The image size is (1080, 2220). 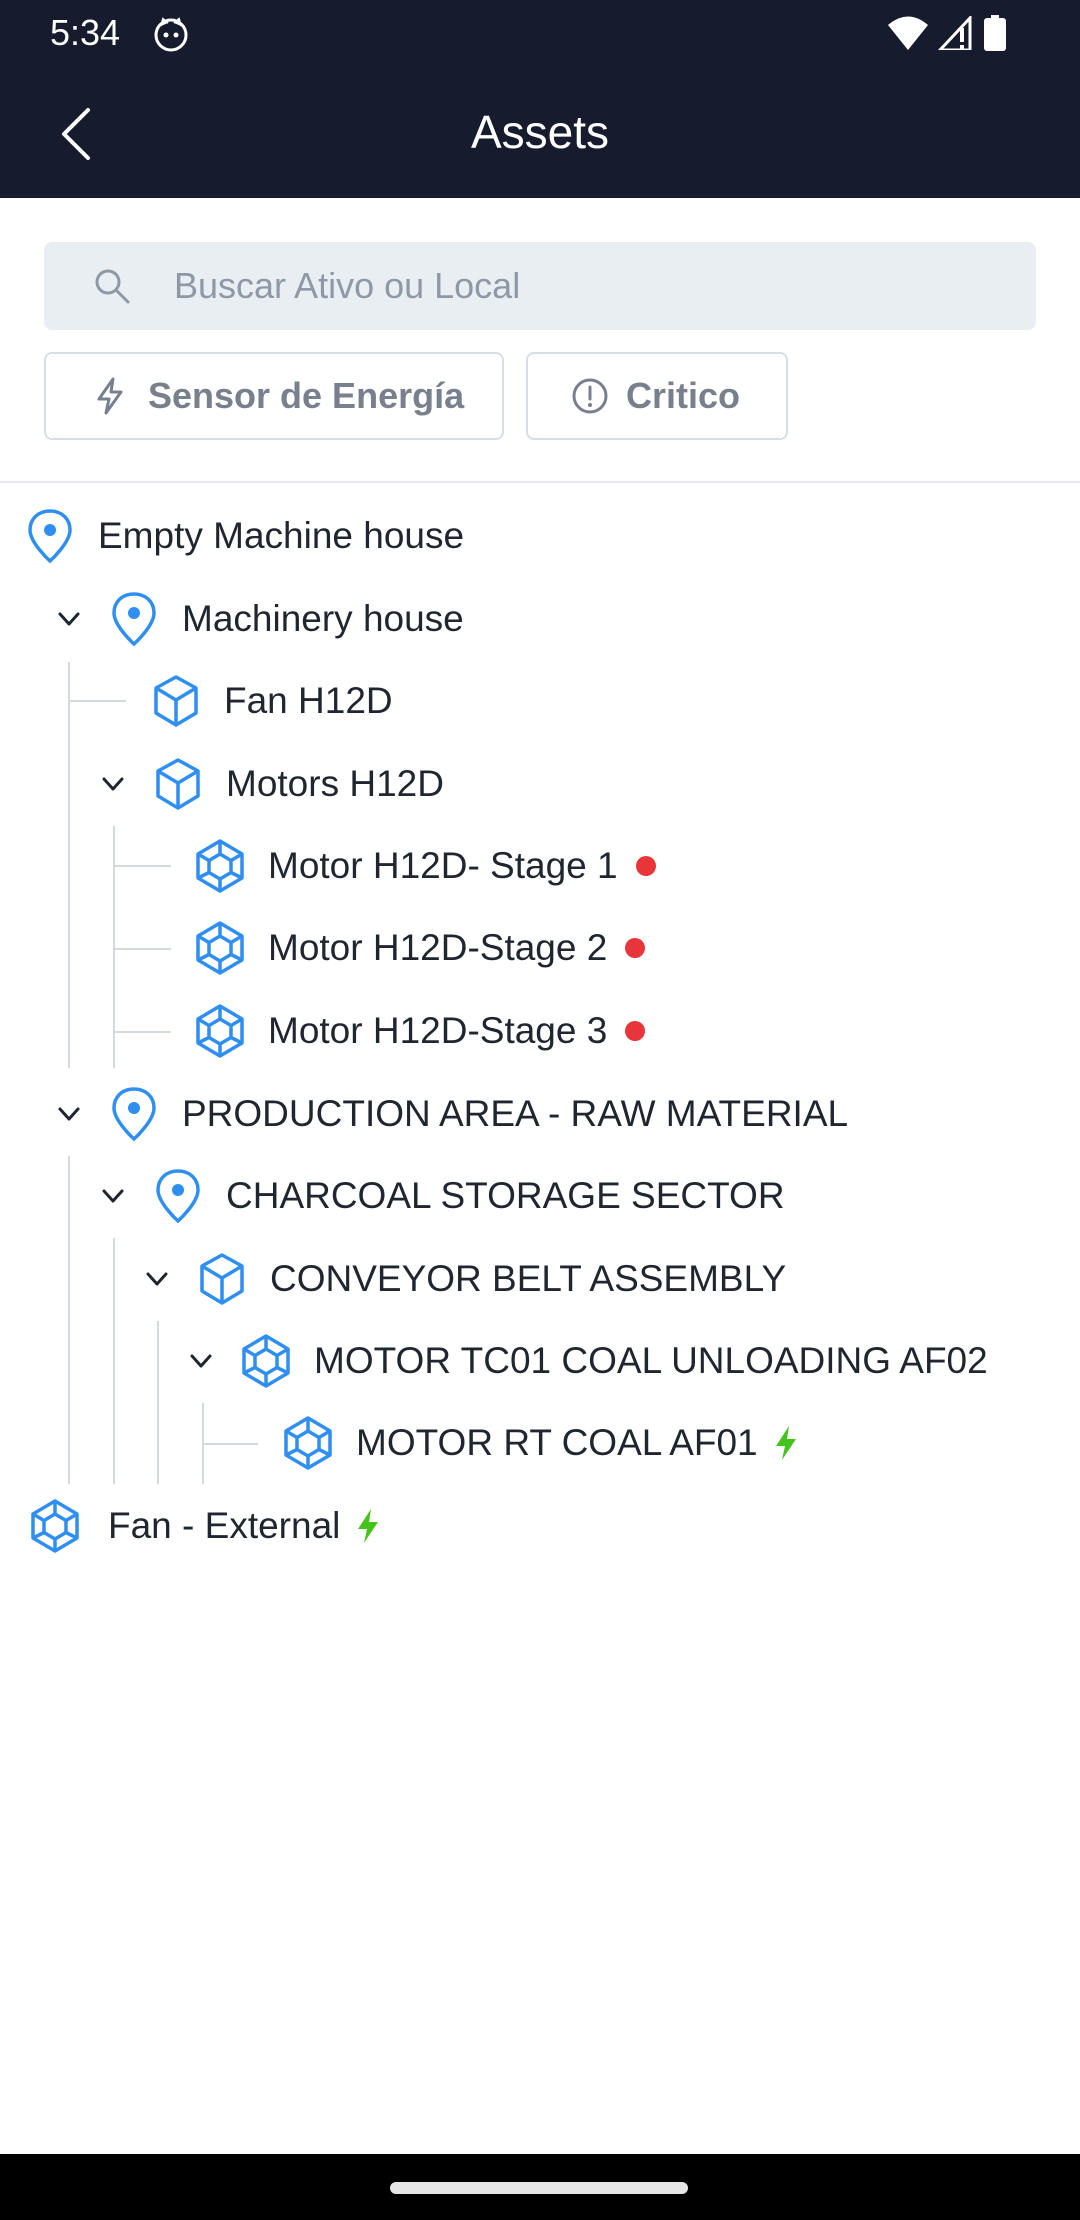 I want to click on tree-node-label: MOTOR TC01 COAL UNLOADING AF02, so click(x=651, y=1360).